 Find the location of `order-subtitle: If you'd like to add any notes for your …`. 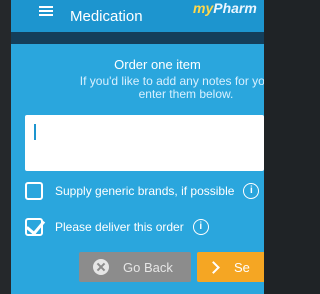

order-subtitle: If you'd like to add any notes for your … is located at coordinates (150, 88).